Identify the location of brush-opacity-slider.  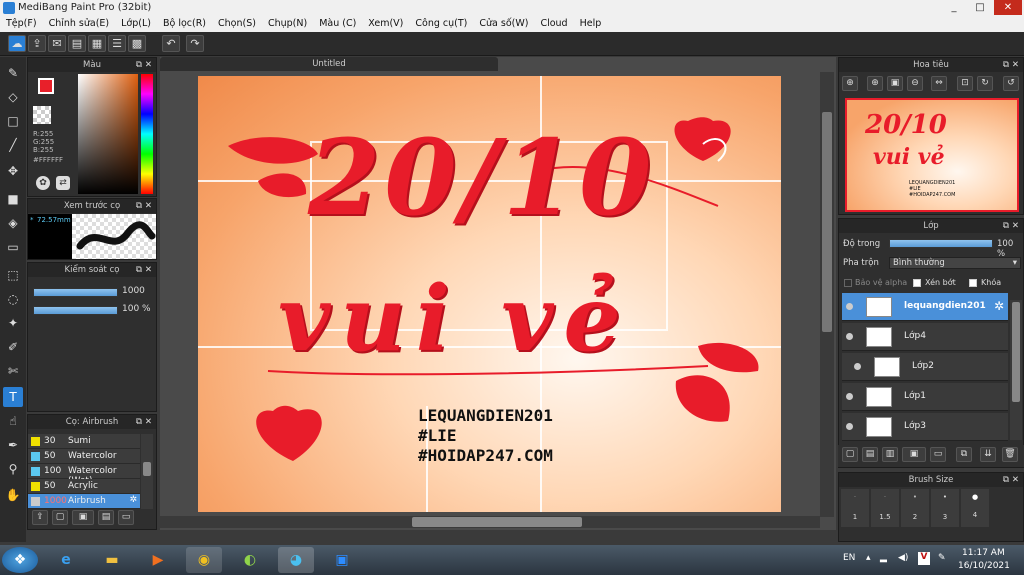
(75, 310).